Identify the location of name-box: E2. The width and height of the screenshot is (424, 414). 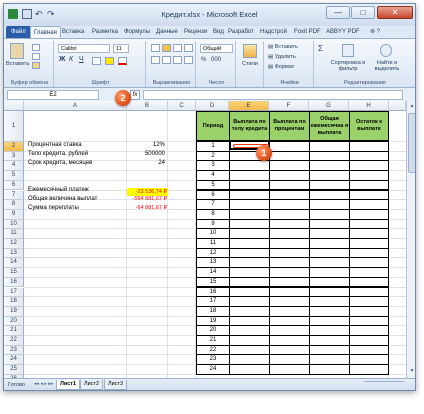
(53, 95).